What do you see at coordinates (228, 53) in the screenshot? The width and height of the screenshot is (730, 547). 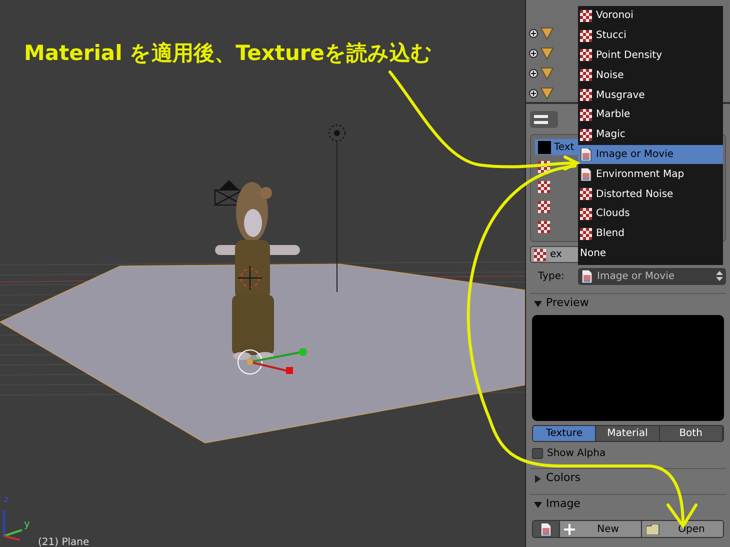 I see `annotation-text: Material を適用後、Textureを読み込む` at bounding box center [228, 53].